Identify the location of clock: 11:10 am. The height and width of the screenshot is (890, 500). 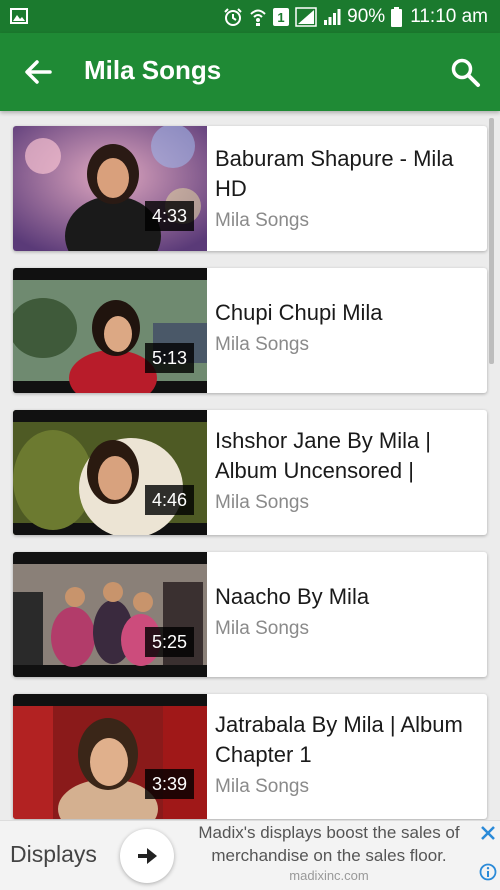
(449, 16).